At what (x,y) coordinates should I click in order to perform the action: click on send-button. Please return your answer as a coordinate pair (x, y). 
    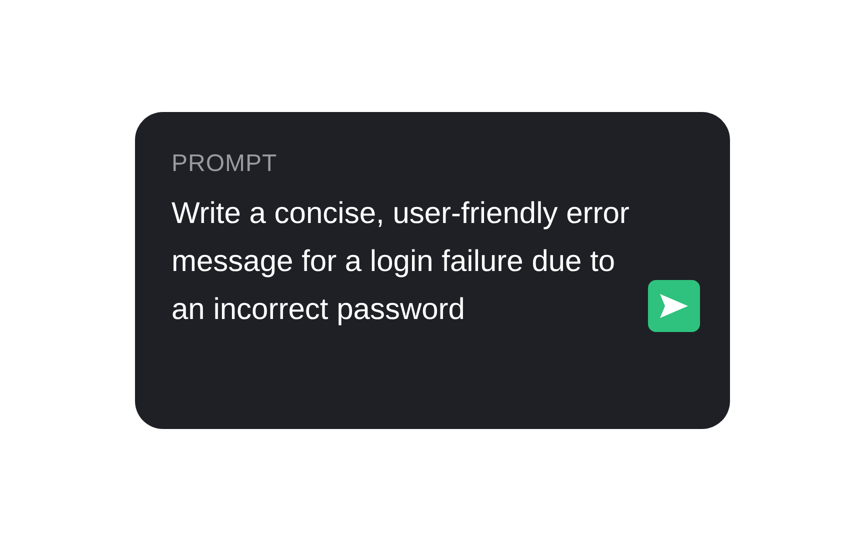
    Looking at the image, I should click on (674, 306).